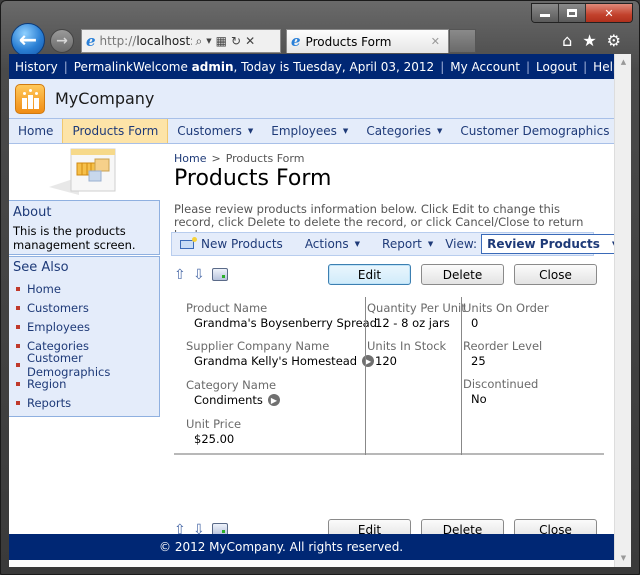 This screenshot has width=640, height=575. Describe the element at coordinates (461, 244) in the screenshot. I see `view-label: View:` at that location.